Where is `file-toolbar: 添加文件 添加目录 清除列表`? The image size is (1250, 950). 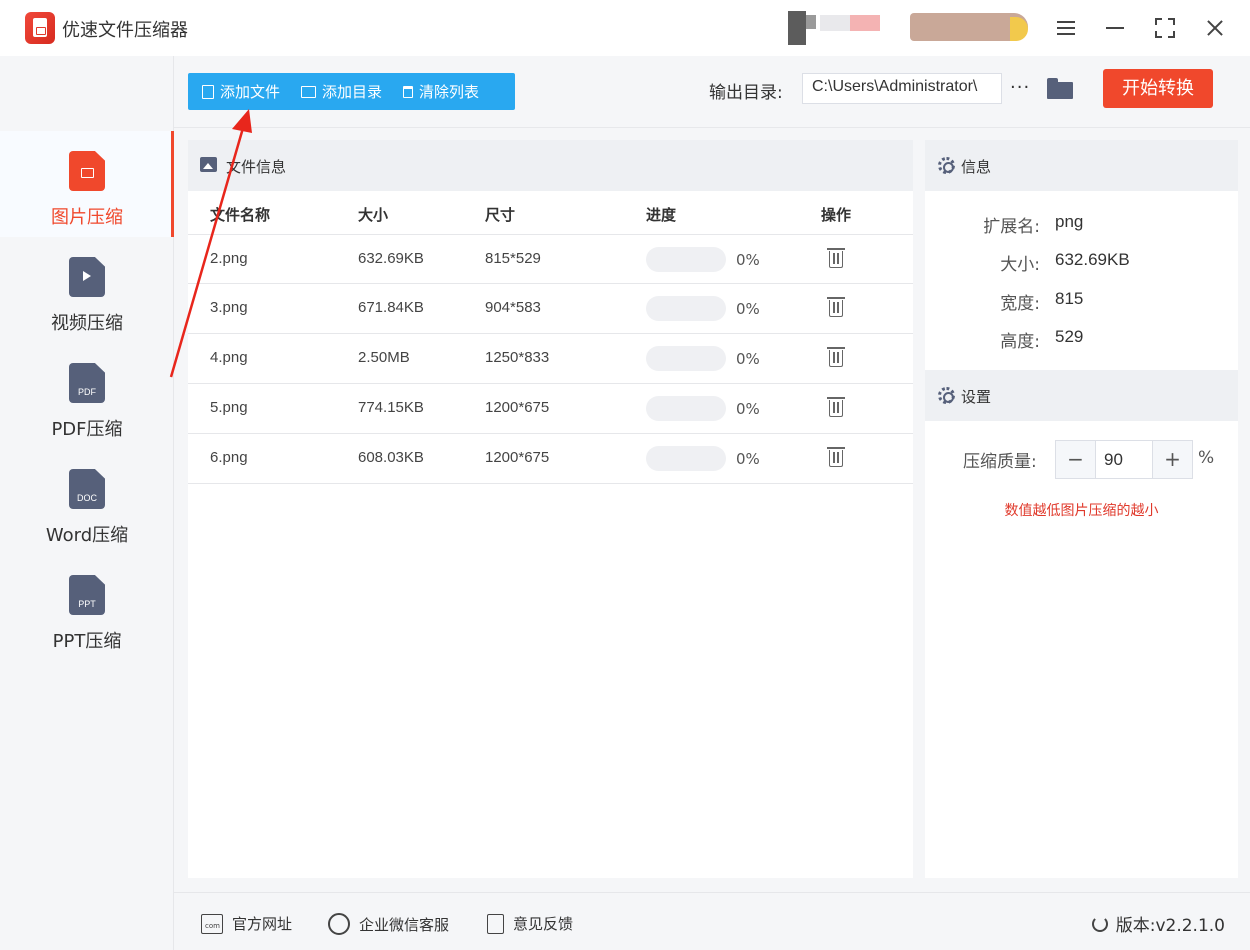 file-toolbar: 添加文件 添加目录 清除列表 is located at coordinates (351, 91).